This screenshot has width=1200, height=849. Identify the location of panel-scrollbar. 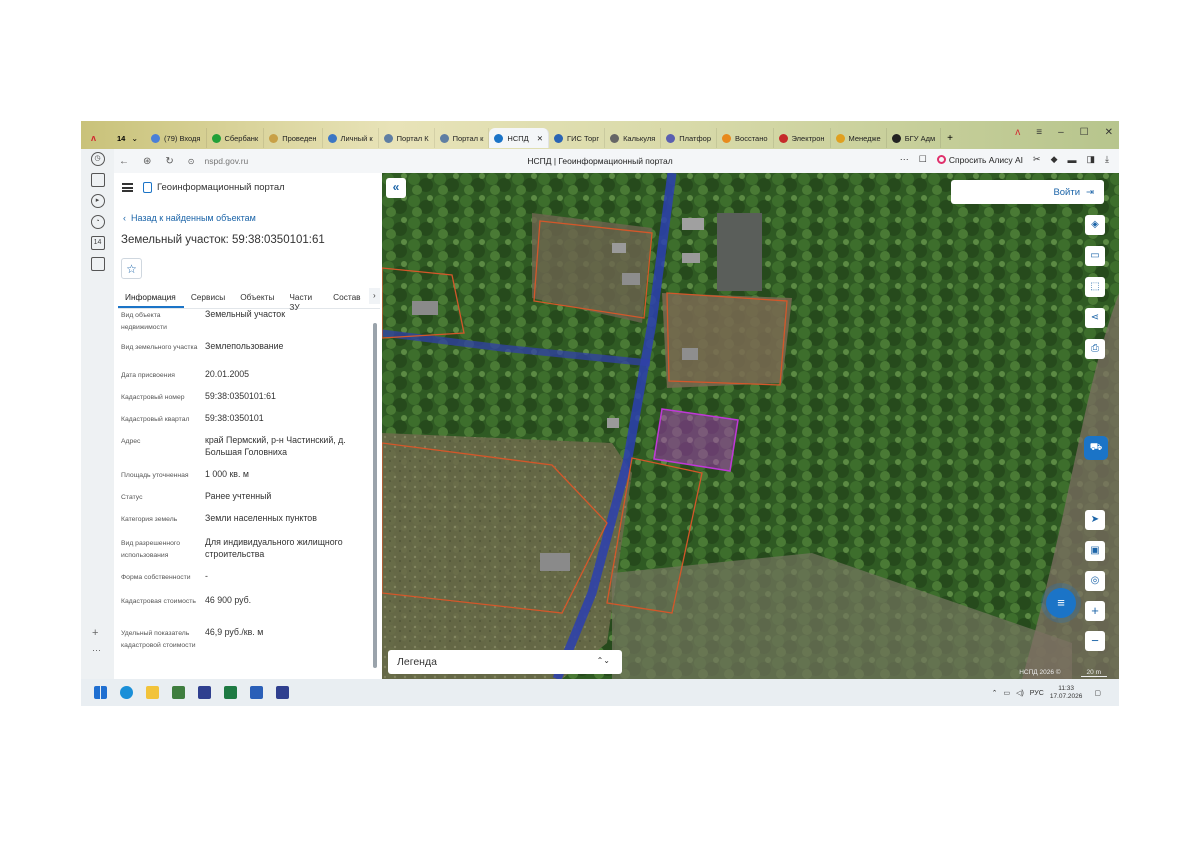
(375, 495).